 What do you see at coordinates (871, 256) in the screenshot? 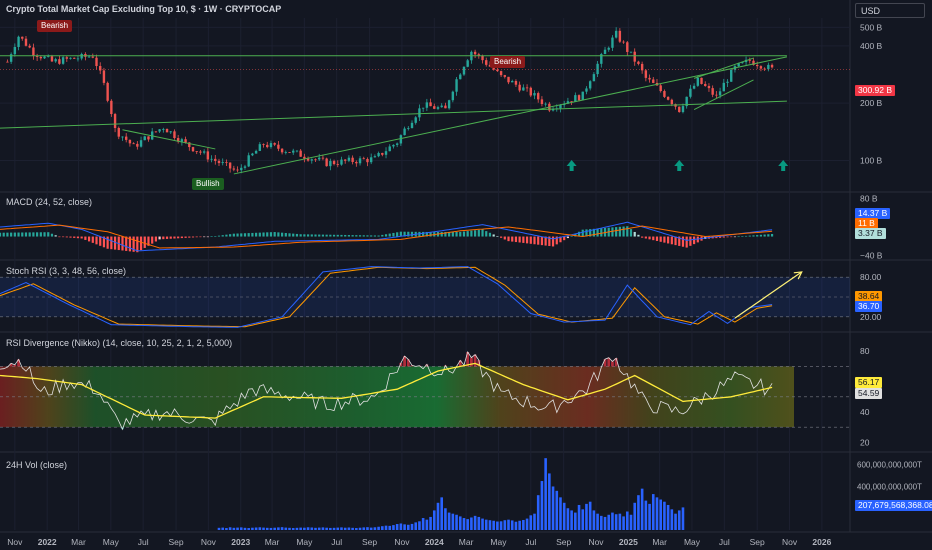
I see `macd-tick-label: −40 B` at bounding box center [871, 256].